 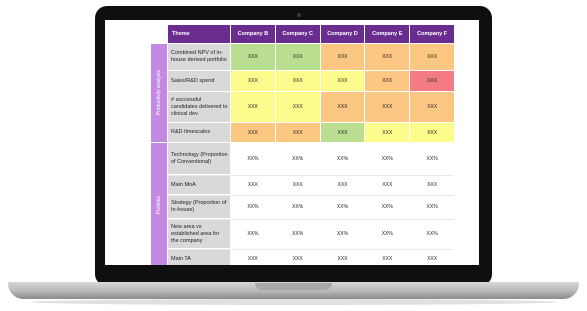 I want to click on theme-cell: Main MoA, so click(x=199, y=184).